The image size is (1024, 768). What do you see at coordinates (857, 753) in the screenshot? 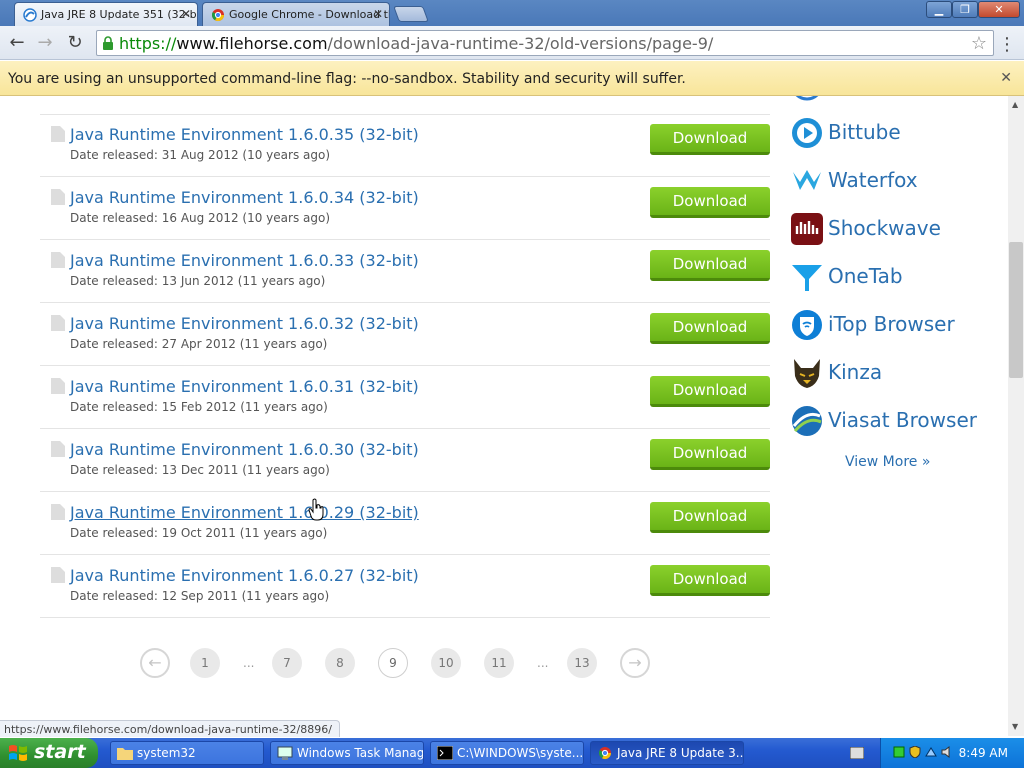
I see `keyboard-icon` at bounding box center [857, 753].